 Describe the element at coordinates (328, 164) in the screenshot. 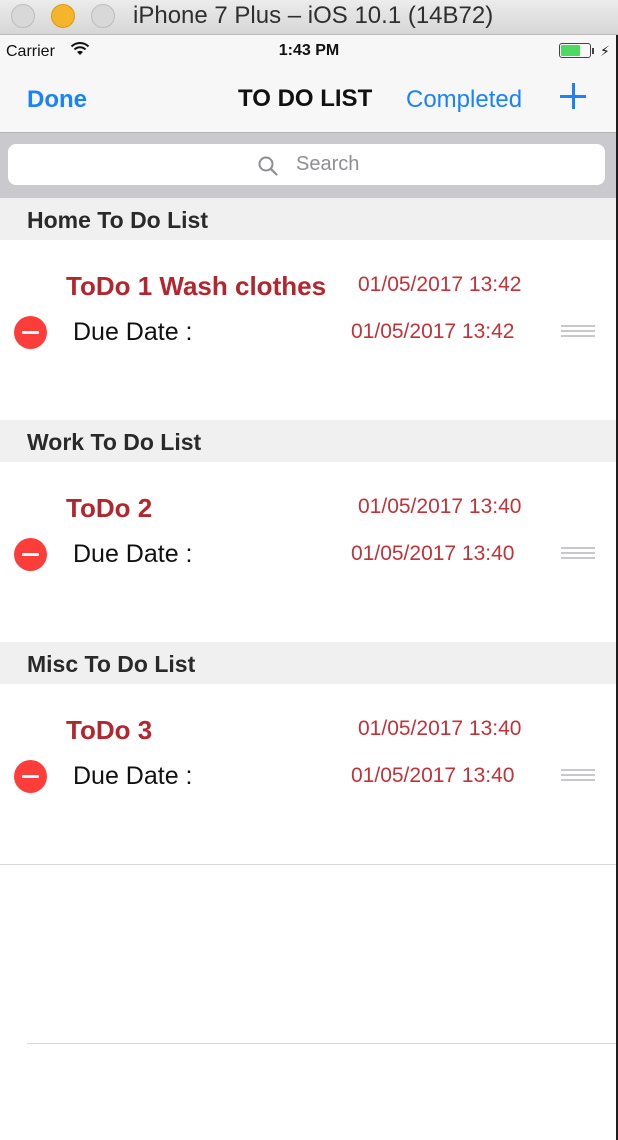

I see `search-placeholder: Search` at that location.